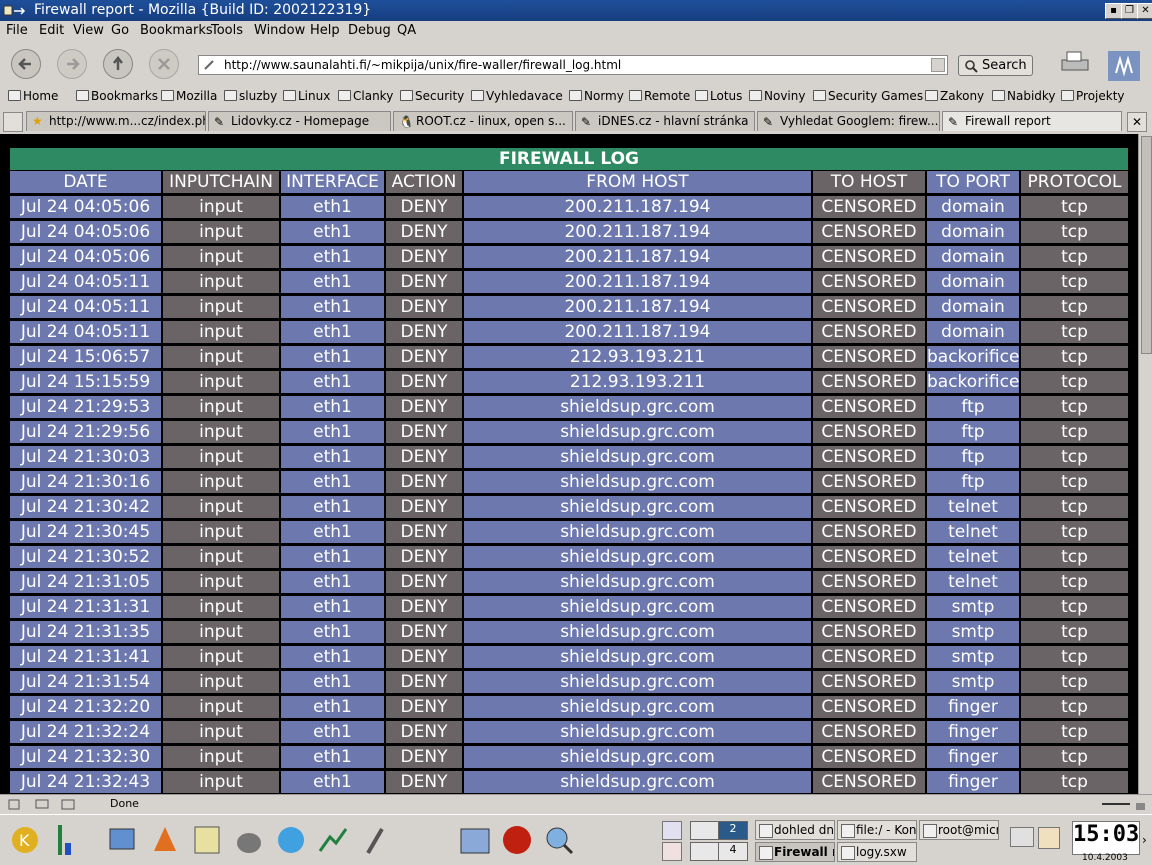 The height and width of the screenshot is (865, 1152). What do you see at coordinates (33, 96) in the screenshot?
I see `bookmark-home: Home` at bounding box center [33, 96].